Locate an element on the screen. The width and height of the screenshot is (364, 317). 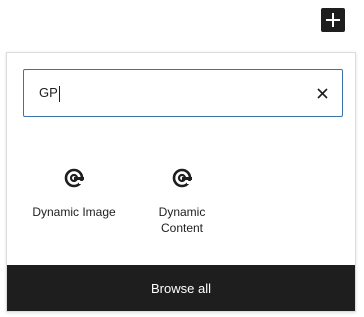
block-item-dynamic-image: Dynamic Image is located at coordinates (74, 187).